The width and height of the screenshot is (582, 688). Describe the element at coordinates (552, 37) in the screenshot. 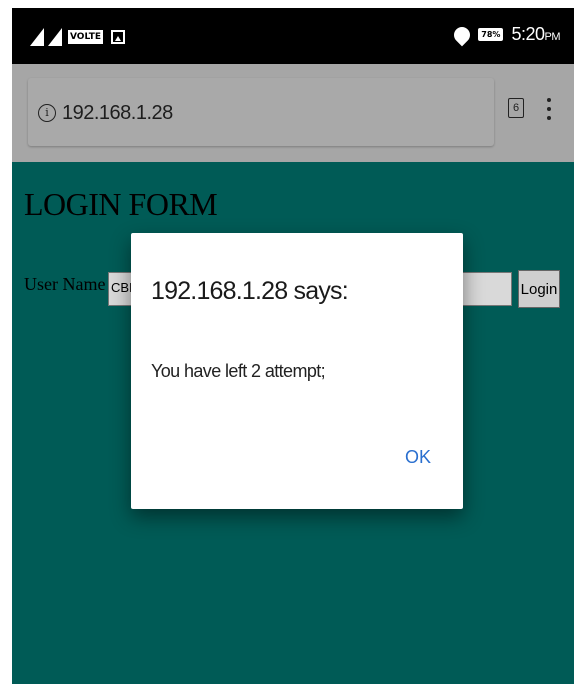

I see `clock-ampm: PM` at that location.